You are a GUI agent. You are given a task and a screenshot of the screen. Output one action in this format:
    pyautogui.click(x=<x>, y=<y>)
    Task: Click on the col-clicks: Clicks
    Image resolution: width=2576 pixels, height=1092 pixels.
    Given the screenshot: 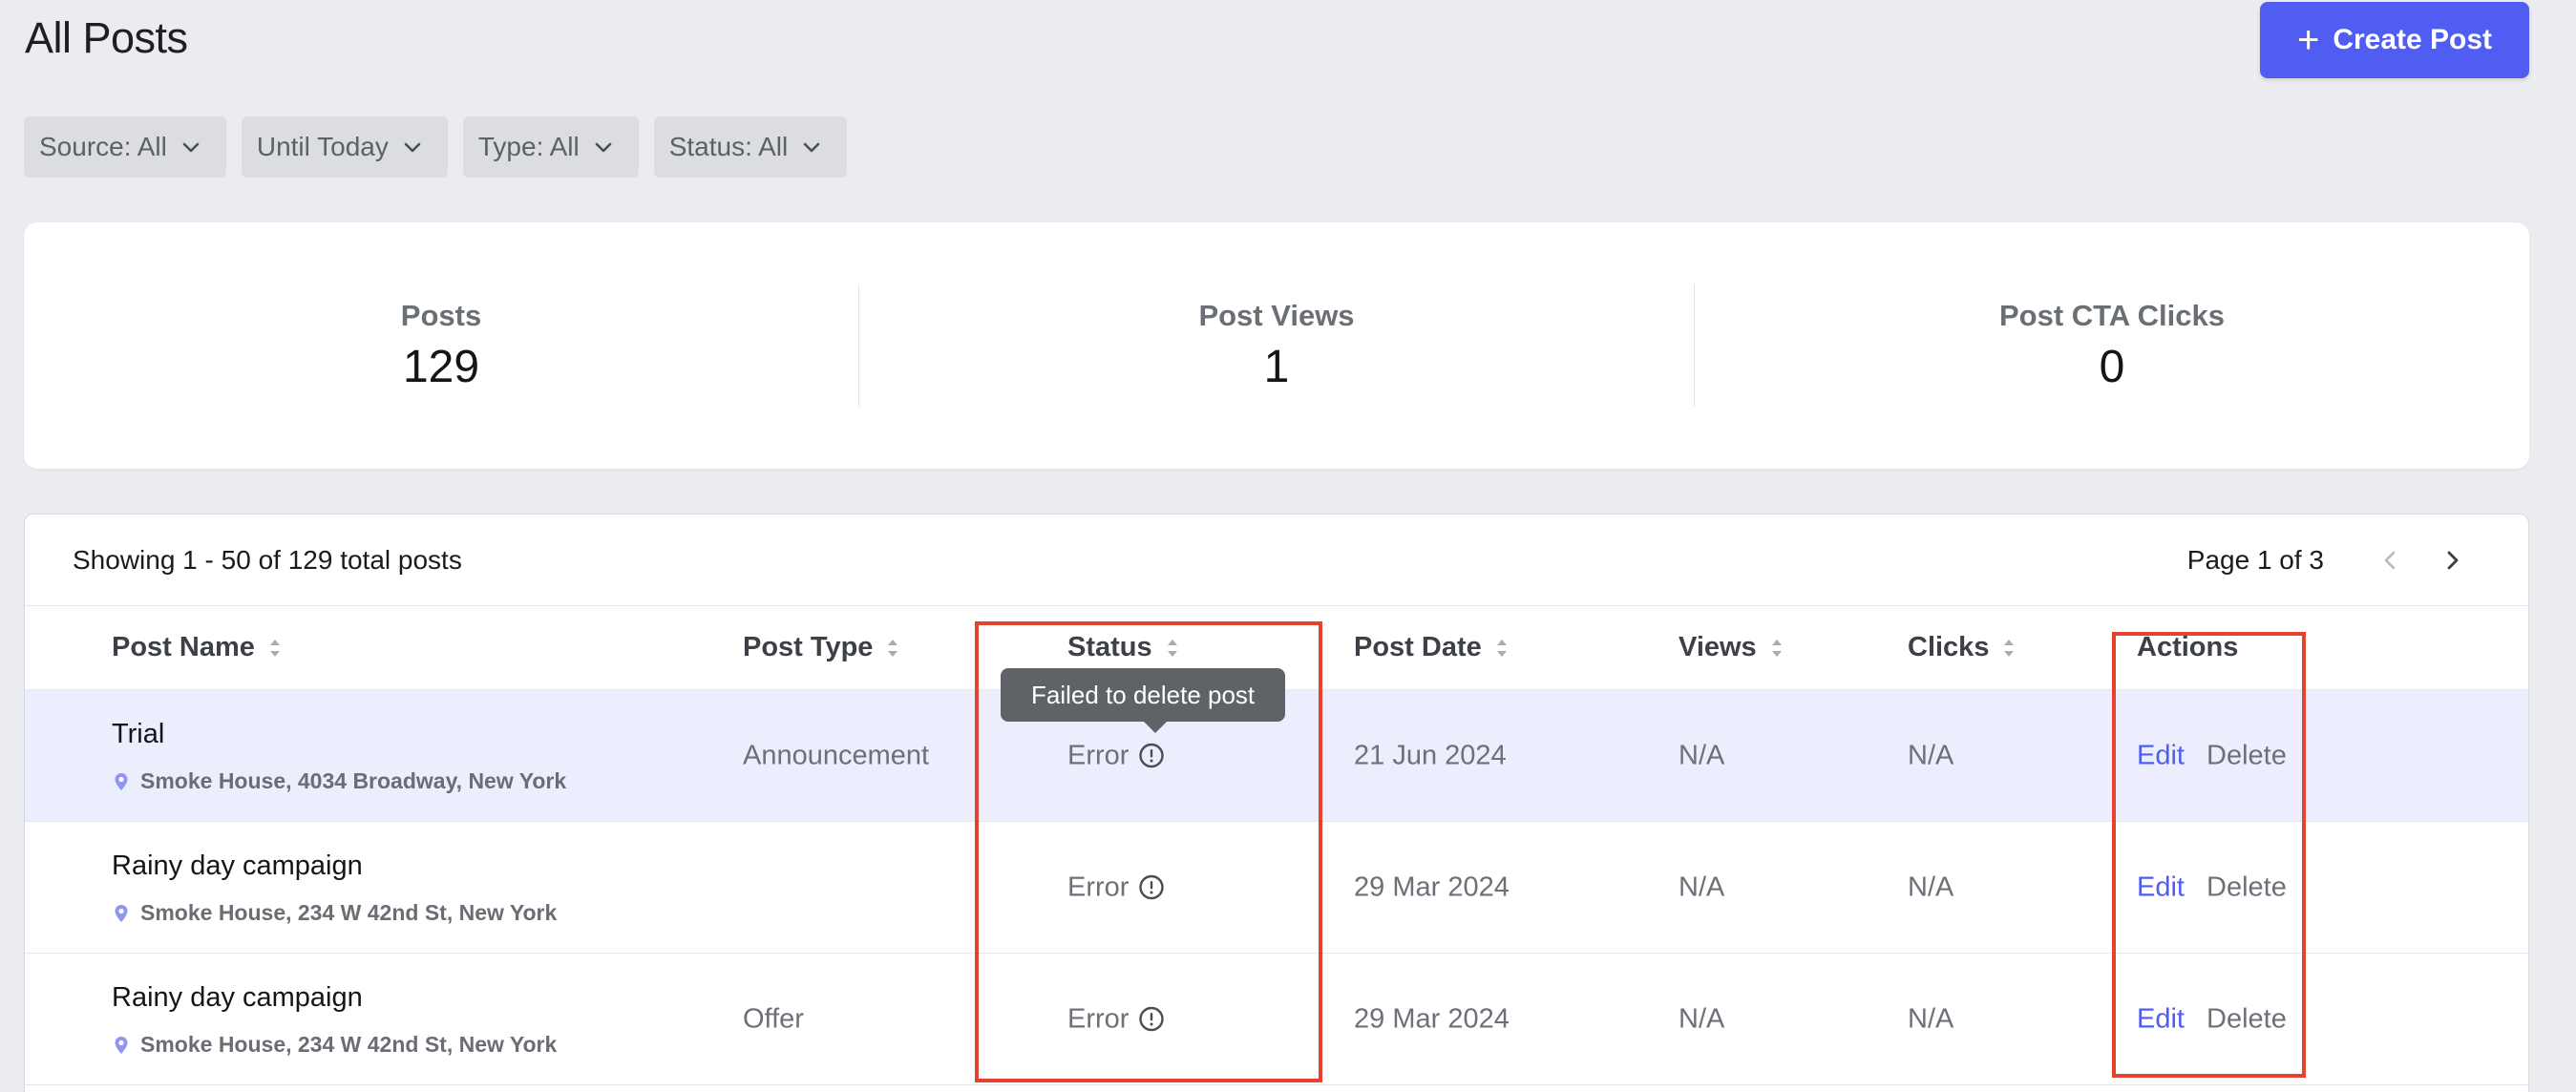 What is the action you would take?
    pyautogui.click(x=1962, y=648)
    